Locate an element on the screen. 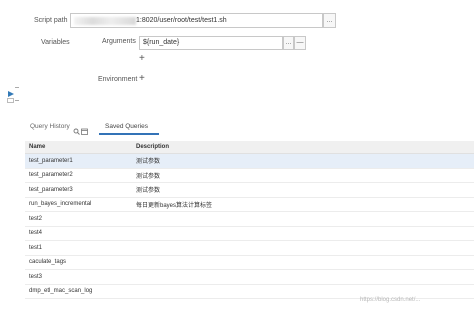 Image resolution: width=474 pixels, height=311 pixels. add-environment-plus-icon: + is located at coordinates (142, 79).